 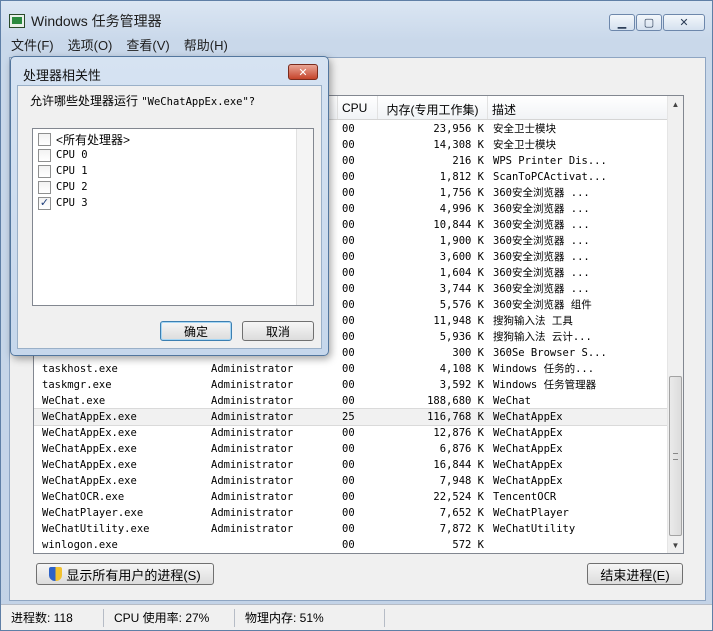 What do you see at coordinates (468, 545) in the screenshot?
I see `memory-cell: 572 K` at bounding box center [468, 545].